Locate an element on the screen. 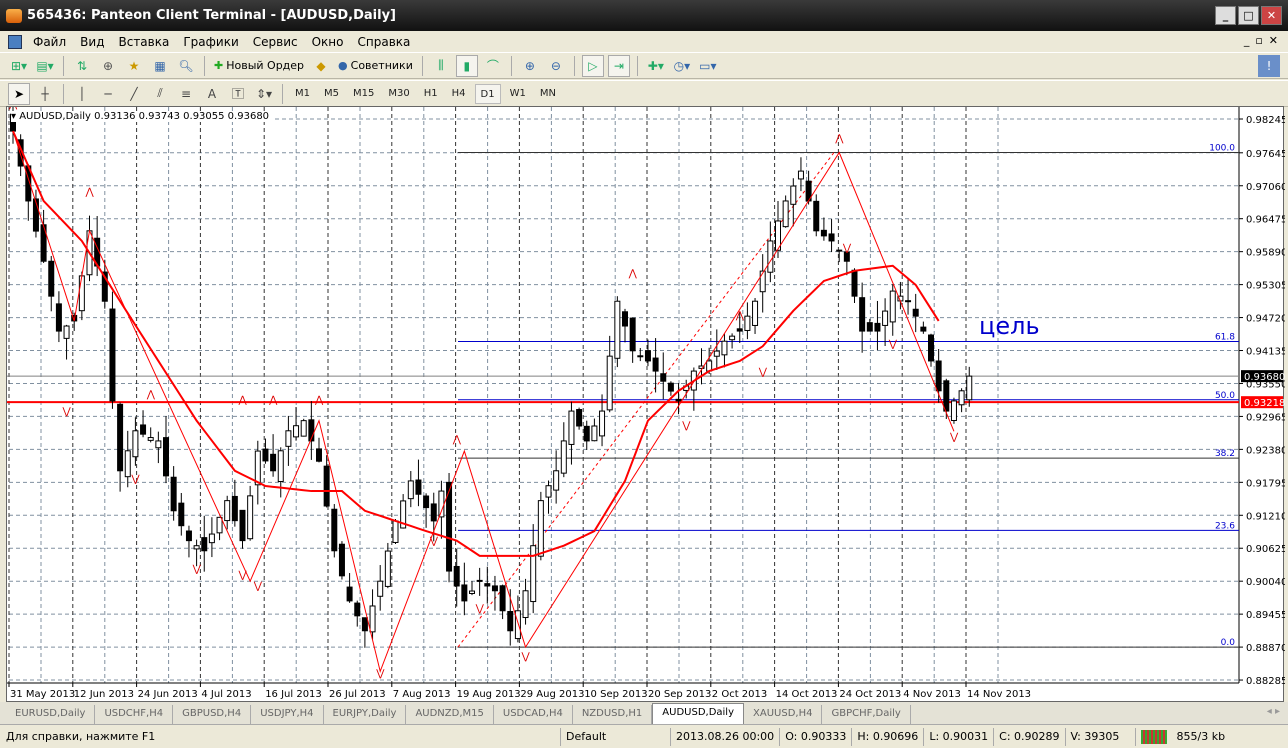 The width and height of the screenshot is (1288, 748). chart-tab: EURUSD,Daily is located at coordinates (51, 714).